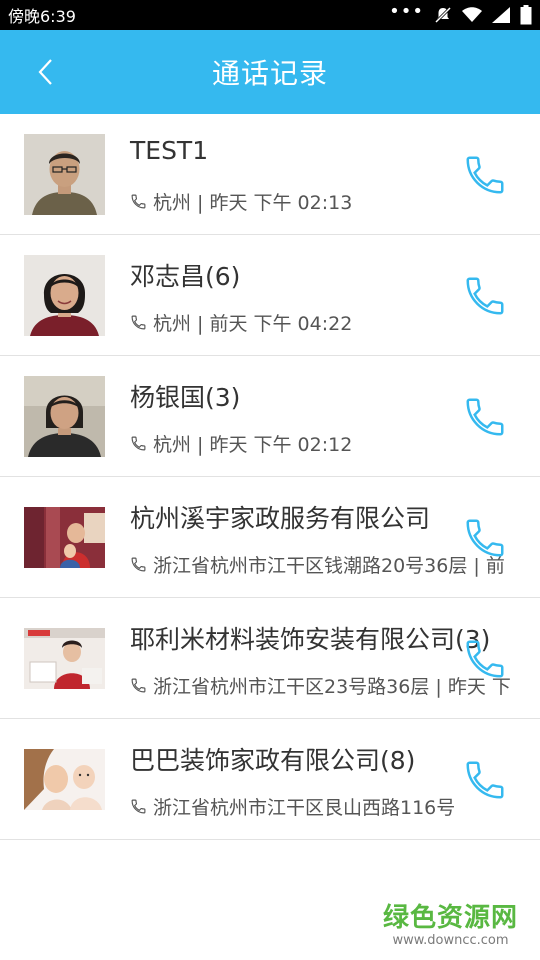 Image resolution: width=540 pixels, height=960 pixels. I want to click on call-detail: 浙江省杭州市江干区钱潮路20号36层 | 前, so click(317, 564).